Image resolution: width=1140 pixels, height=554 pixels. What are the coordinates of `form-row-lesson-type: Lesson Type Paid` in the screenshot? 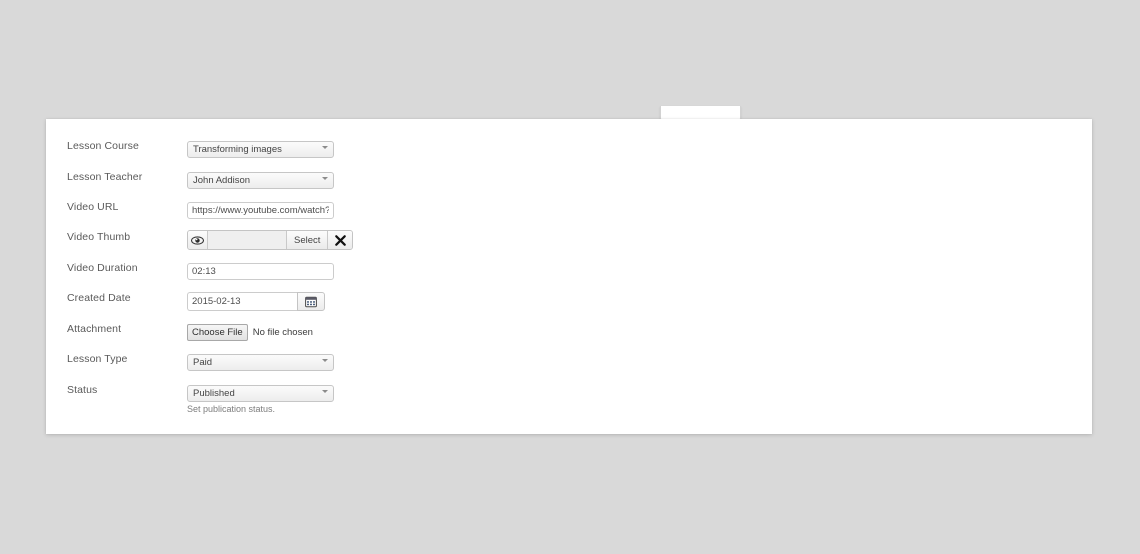 It's located at (569, 367).